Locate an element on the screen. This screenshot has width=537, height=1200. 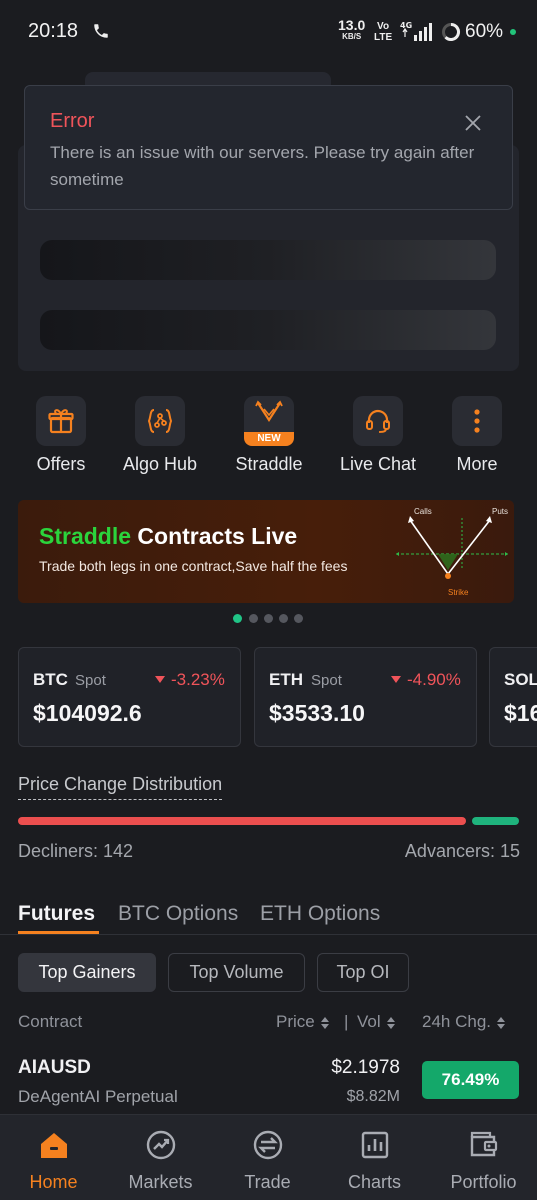
bottom-nav: Home Markets Trade Charts Portfolio is located at coordinates (268, 1157).